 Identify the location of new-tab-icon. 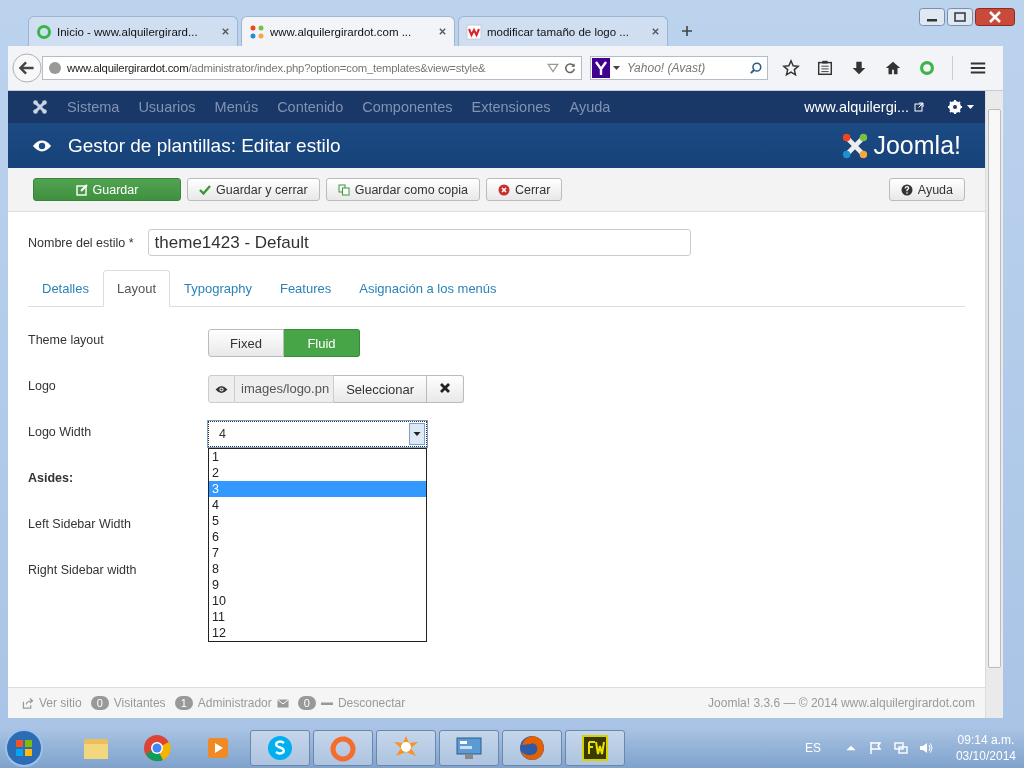
(687, 31).